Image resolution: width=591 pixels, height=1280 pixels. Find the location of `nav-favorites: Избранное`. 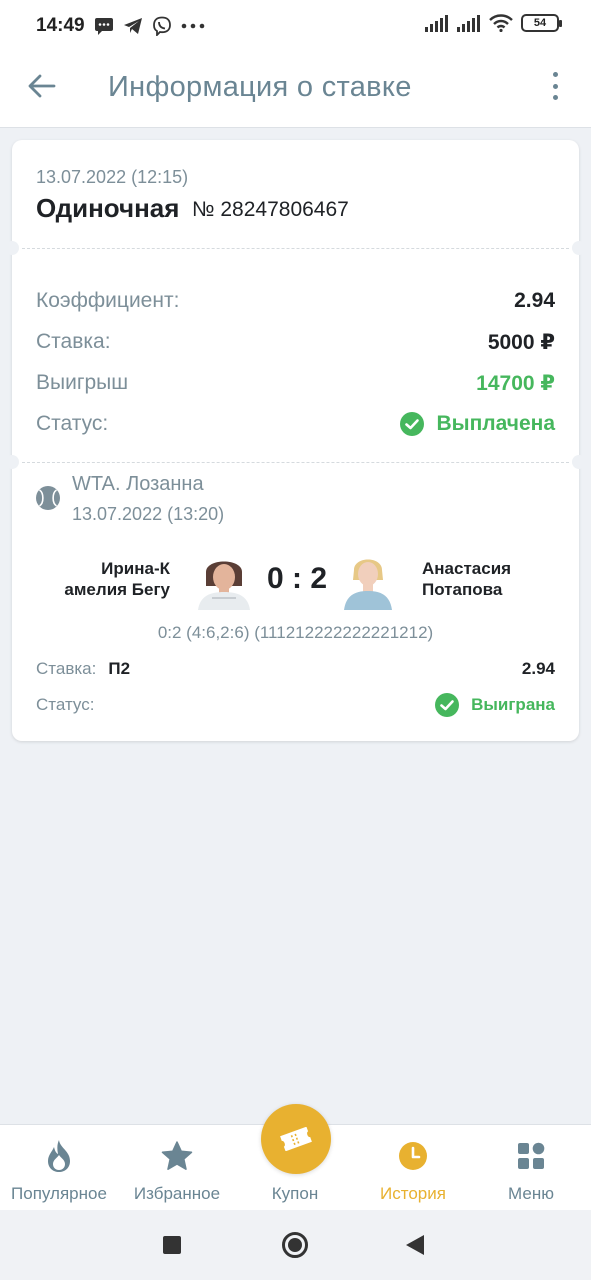

nav-favorites: Избранное is located at coordinates (177, 1168).